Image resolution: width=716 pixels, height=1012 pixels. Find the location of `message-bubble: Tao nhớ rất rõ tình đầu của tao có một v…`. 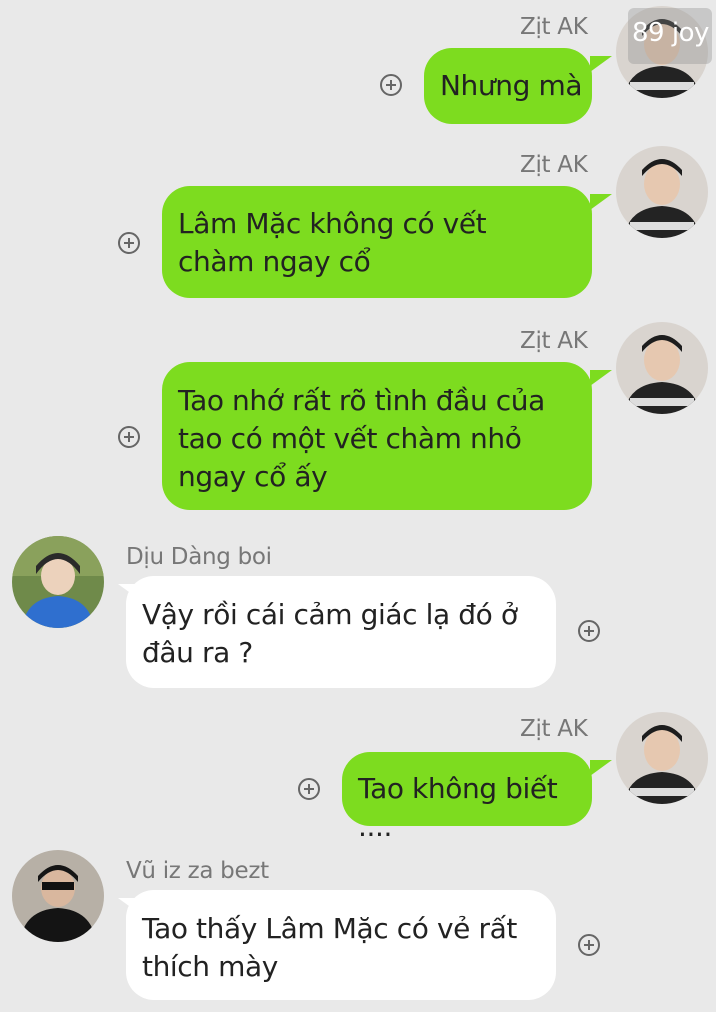

message-bubble: Tao nhớ rất rõ tình đầu của tao có một v… is located at coordinates (377, 436).